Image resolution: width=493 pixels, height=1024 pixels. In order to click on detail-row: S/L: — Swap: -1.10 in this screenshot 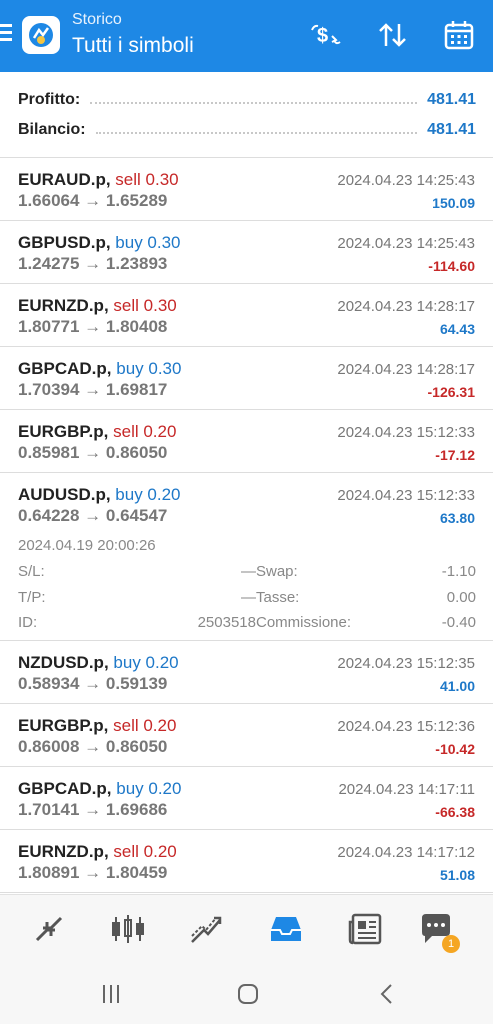, I will do `click(247, 573)`.